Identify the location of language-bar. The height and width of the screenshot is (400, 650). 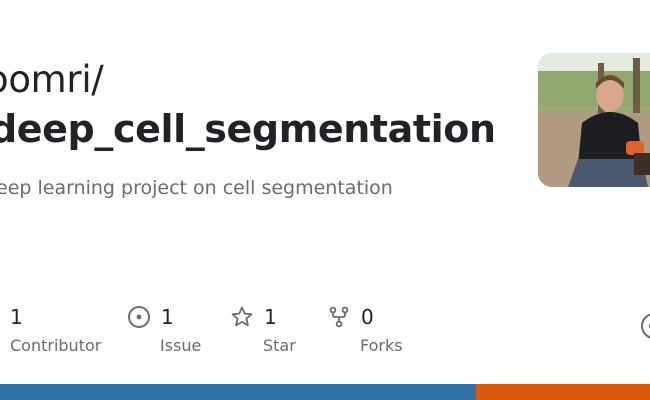
(325, 392).